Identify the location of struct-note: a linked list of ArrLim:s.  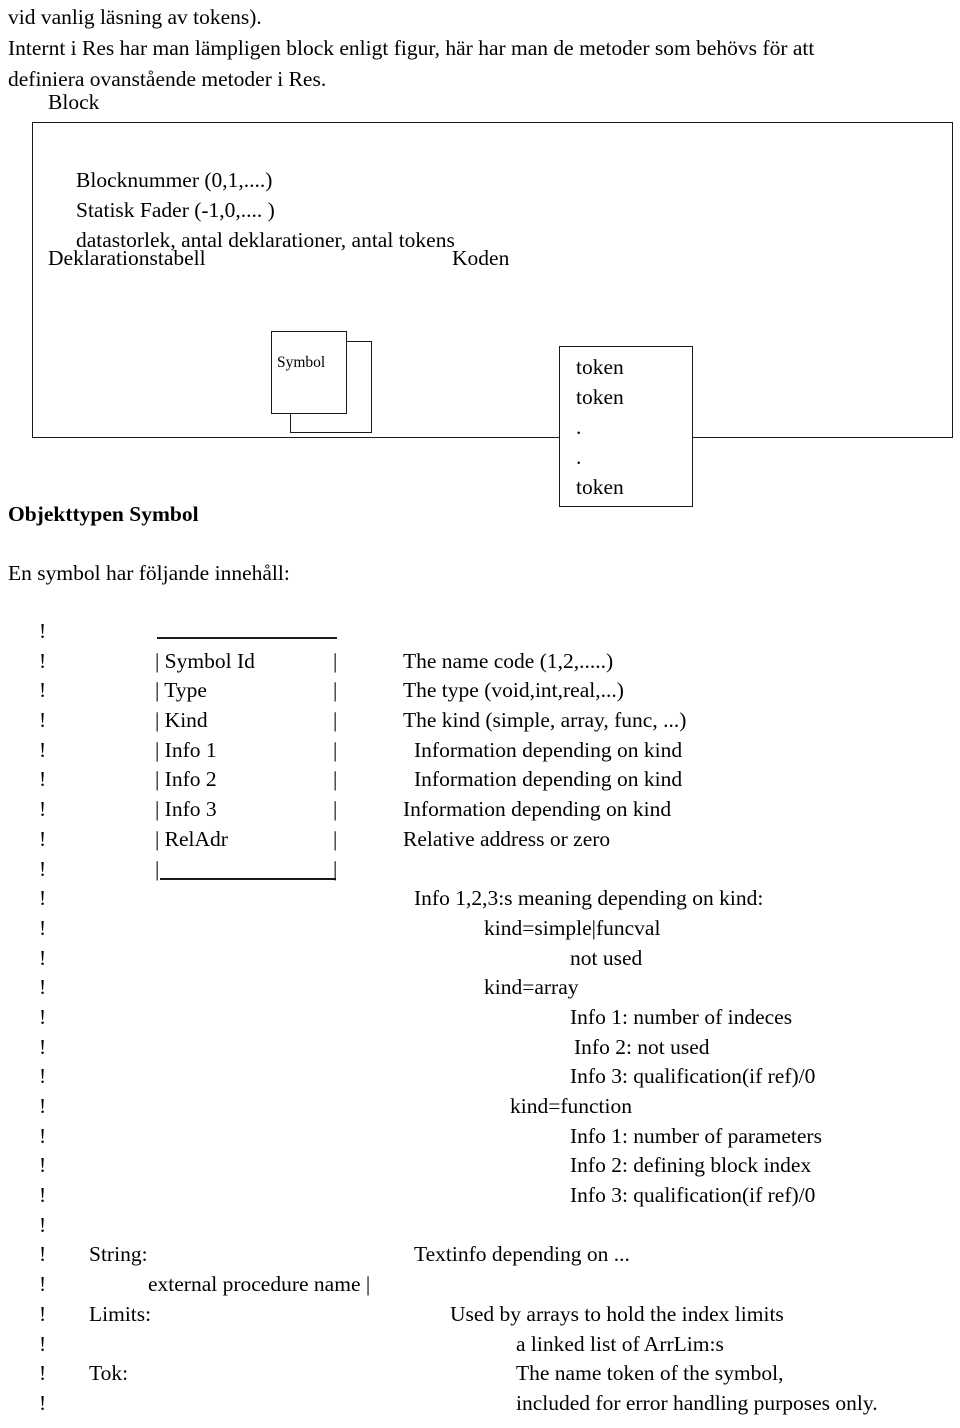
(620, 1343).